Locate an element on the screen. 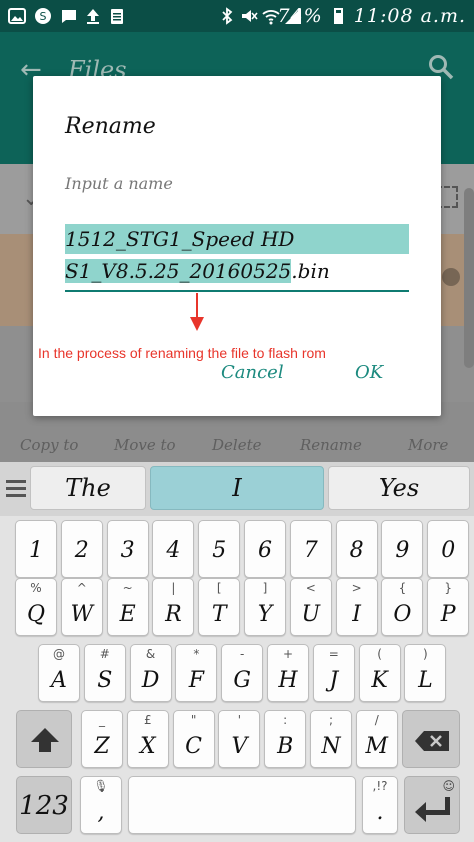  scrollbar-handle is located at coordinates (469, 278).